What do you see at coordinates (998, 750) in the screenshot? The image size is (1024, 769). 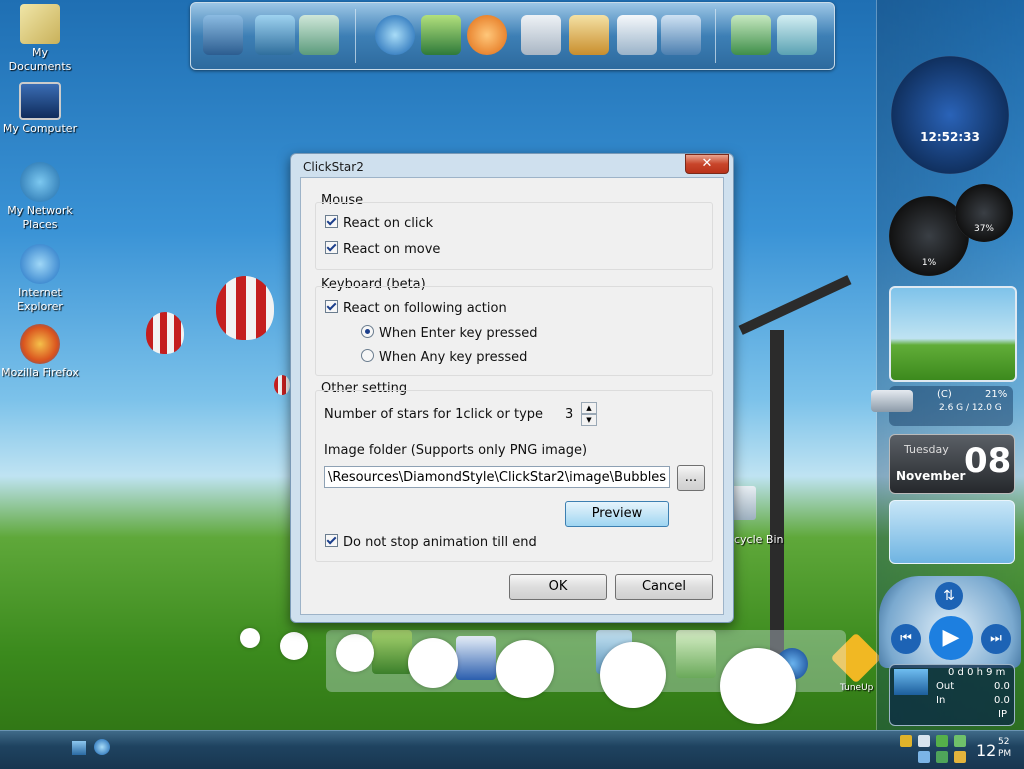 I see `taskbar-clock: 12 52 PM` at bounding box center [998, 750].